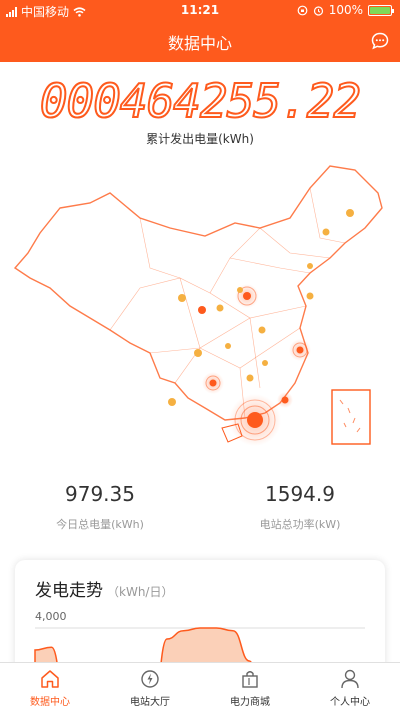 This screenshot has height=710, width=400. Describe the element at coordinates (350, 702) in the screenshot. I see `tab-label: 个人中心` at that location.